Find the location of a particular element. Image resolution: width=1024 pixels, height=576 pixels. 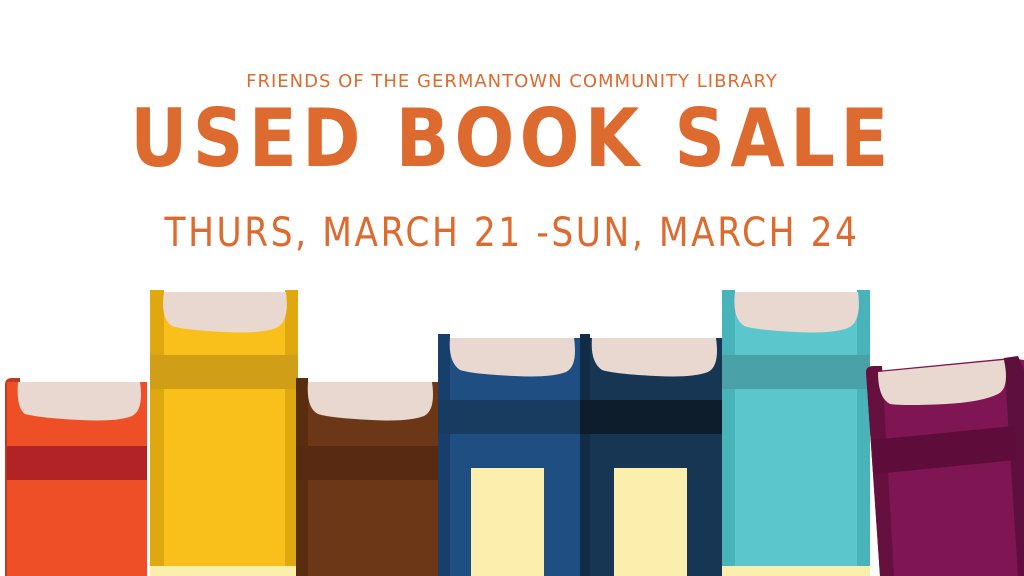

book-navy is located at coordinates (651, 455).